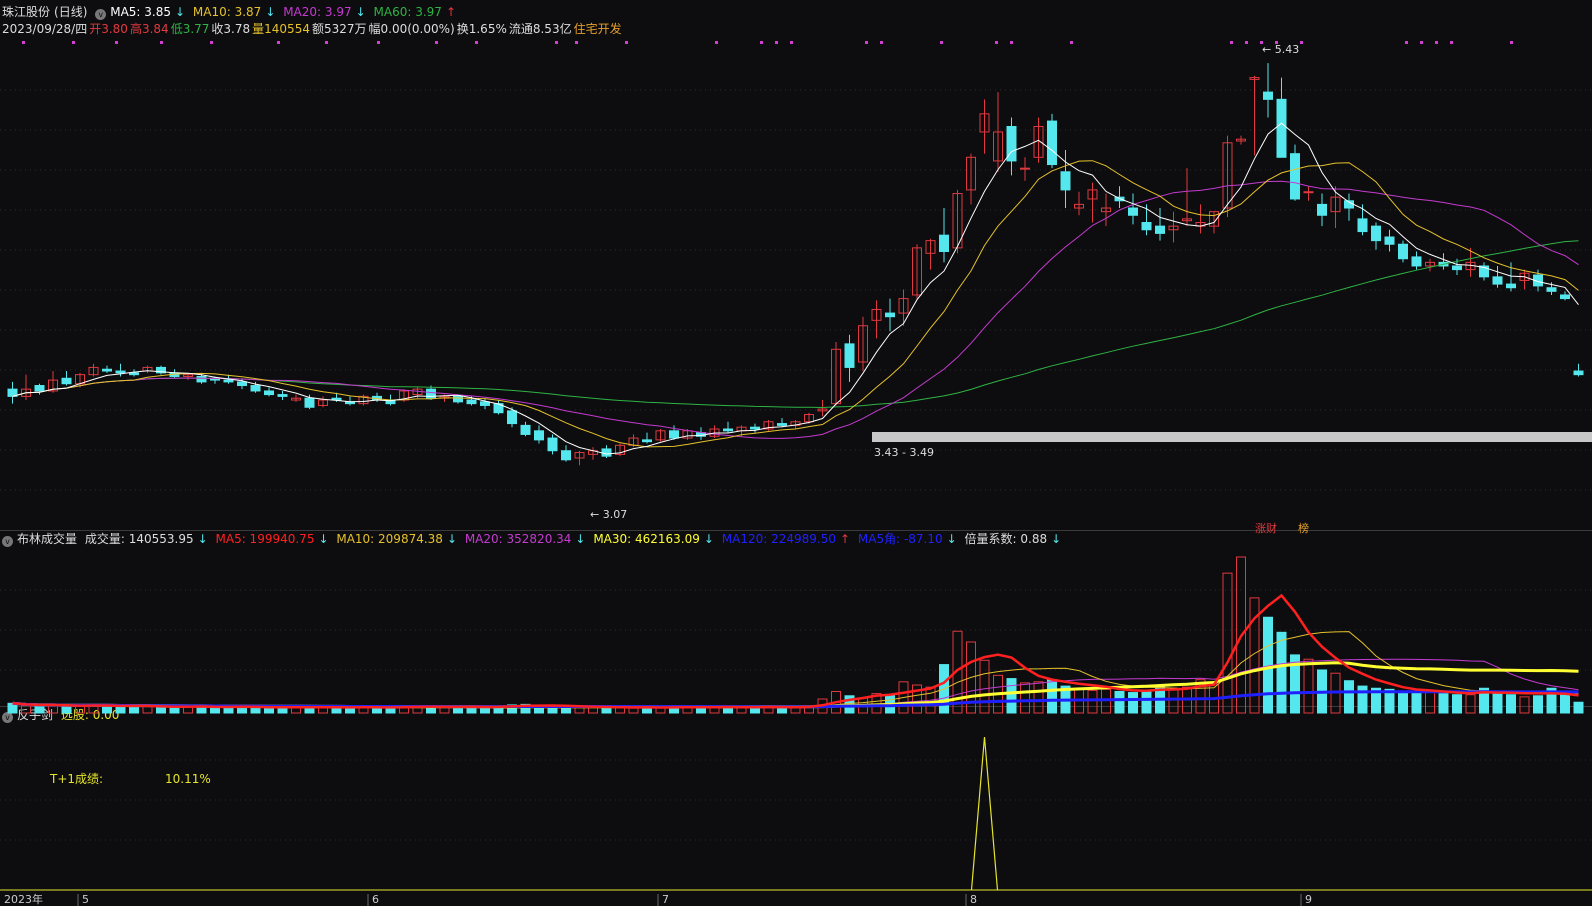  I want to click on vol-ma10-line, so click(795, 669).